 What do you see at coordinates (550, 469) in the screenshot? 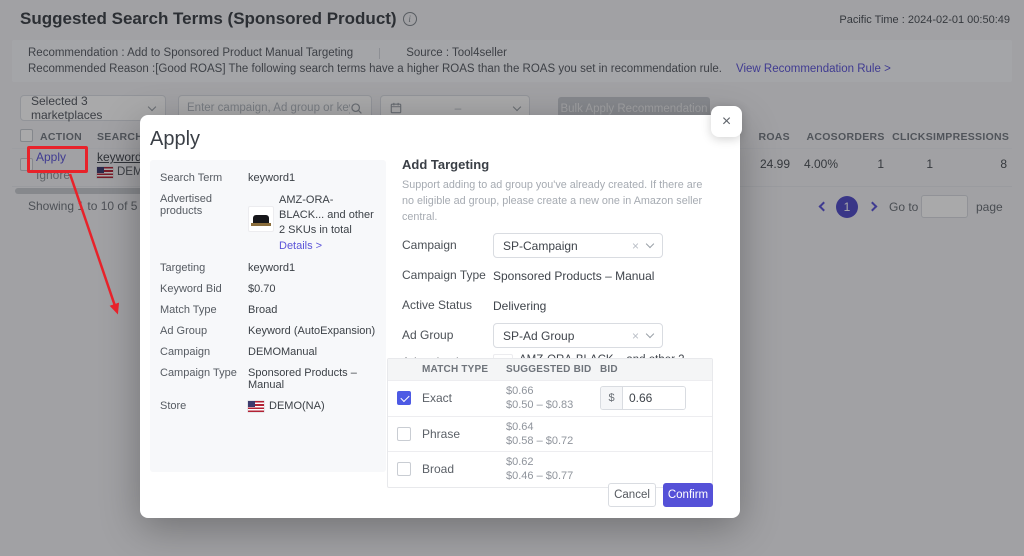
I see `bid-row-broad: Broad $0.62 $0.46 – $0.77` at bounding box center [550, 469].